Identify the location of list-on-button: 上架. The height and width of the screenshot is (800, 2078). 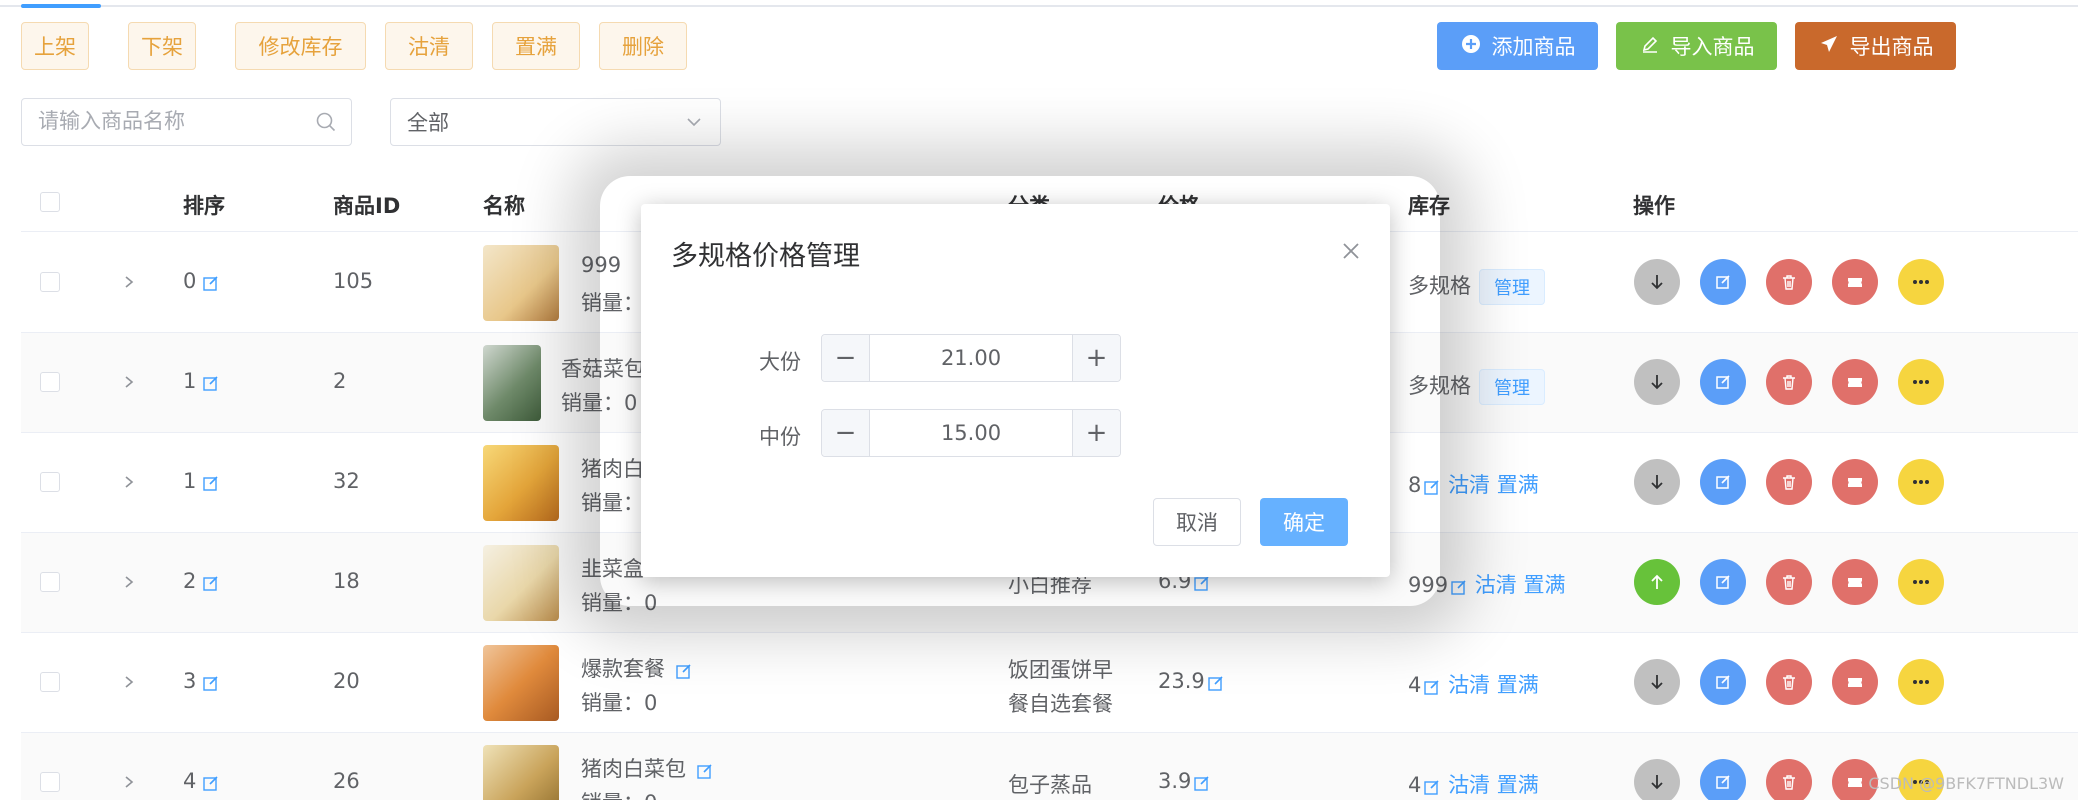
(55, 46).